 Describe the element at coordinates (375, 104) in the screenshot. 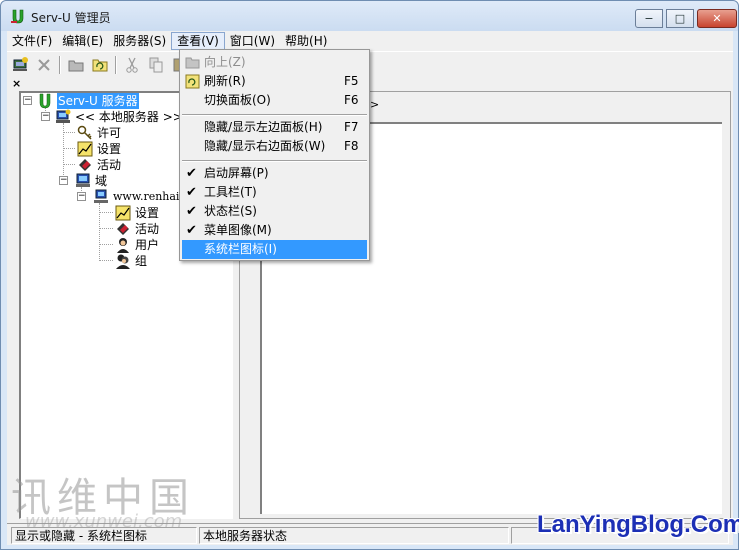

I see `detail-header-fragment: >` at that location.